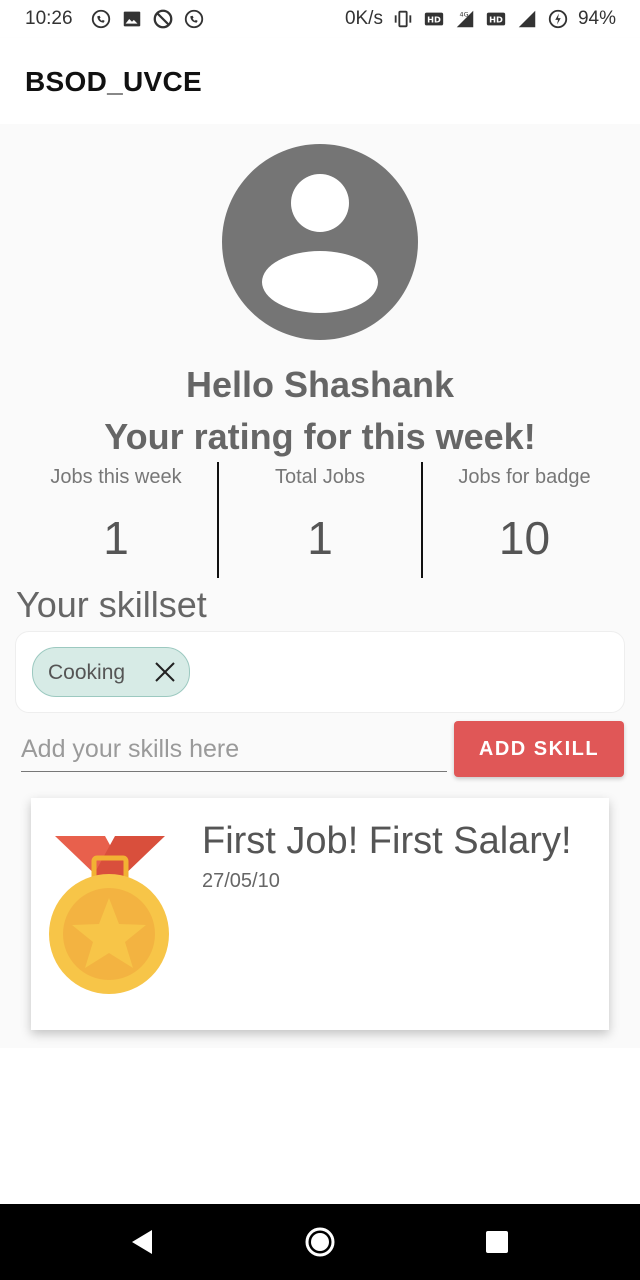  Describe the element at coordinates (116, 477) in the screenshot. I see `stat-label: Jobs this week` at that location.